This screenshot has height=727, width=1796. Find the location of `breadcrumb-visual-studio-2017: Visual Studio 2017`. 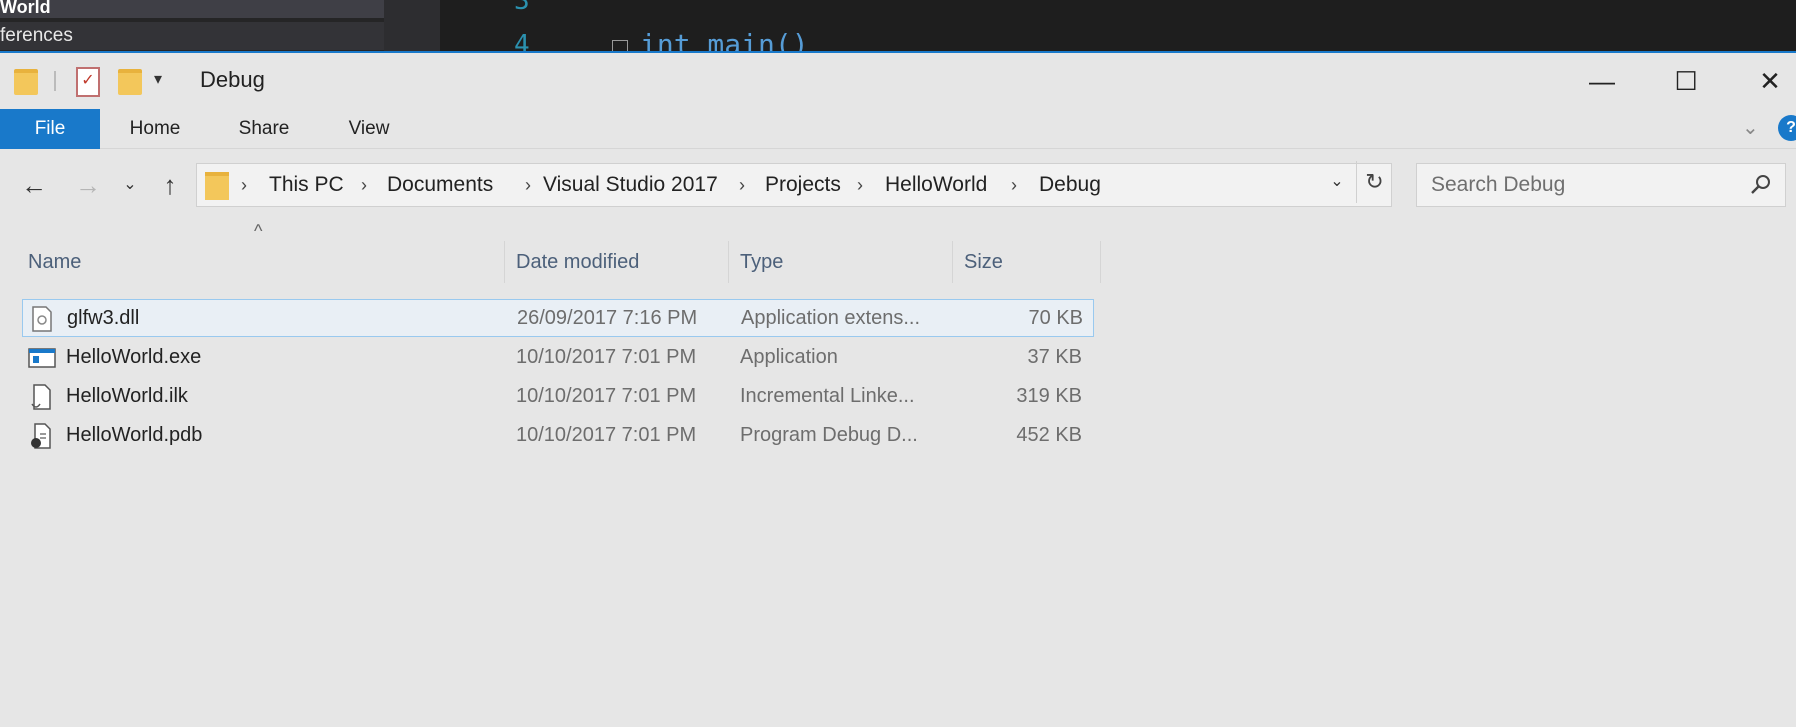

breadcrumb-visual-studio-2017: Visual Studio 2017 is located at coordinates (630, 185).